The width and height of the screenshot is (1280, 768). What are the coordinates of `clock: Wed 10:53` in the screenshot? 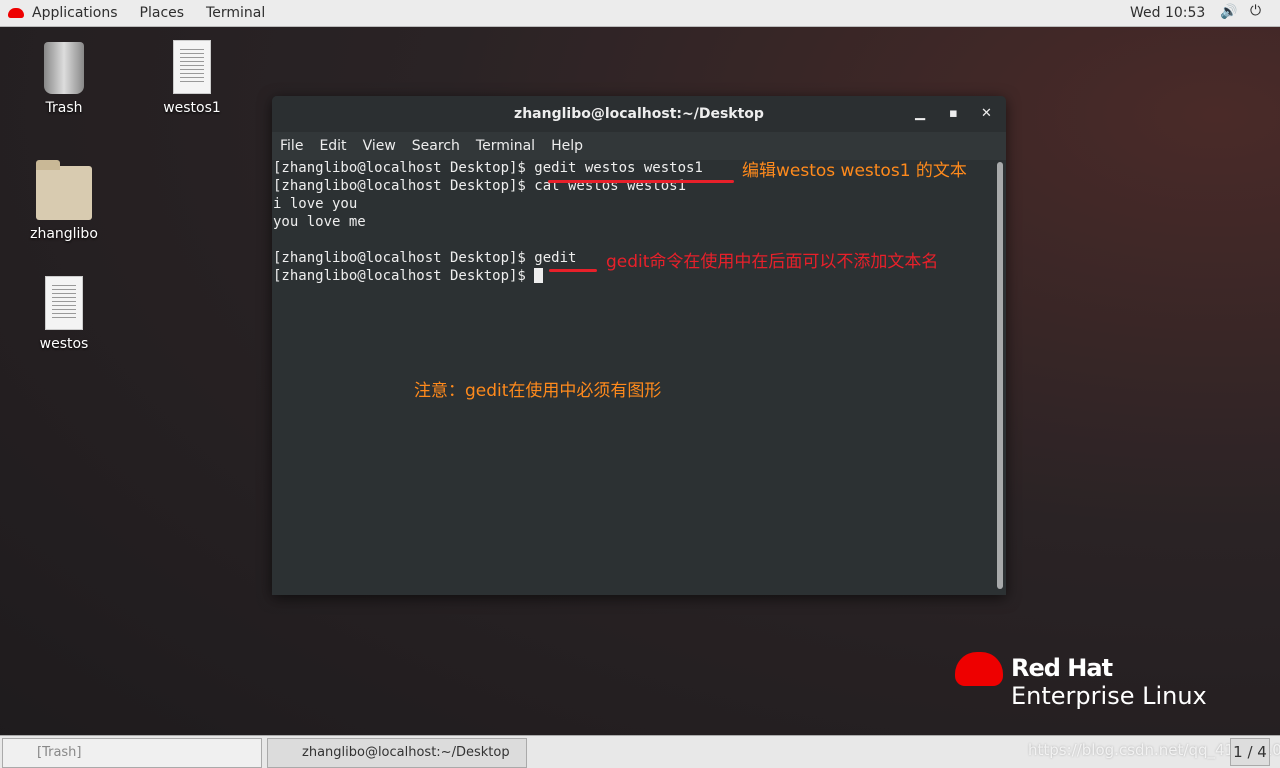 It's located at (1167, 13).